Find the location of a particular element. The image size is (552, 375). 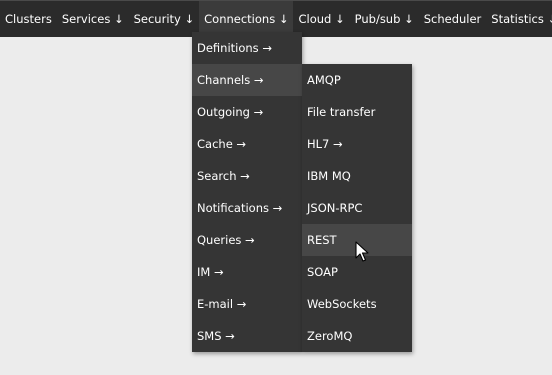

channels-item-amqp: AMQP is located at coordinates (357, 80).